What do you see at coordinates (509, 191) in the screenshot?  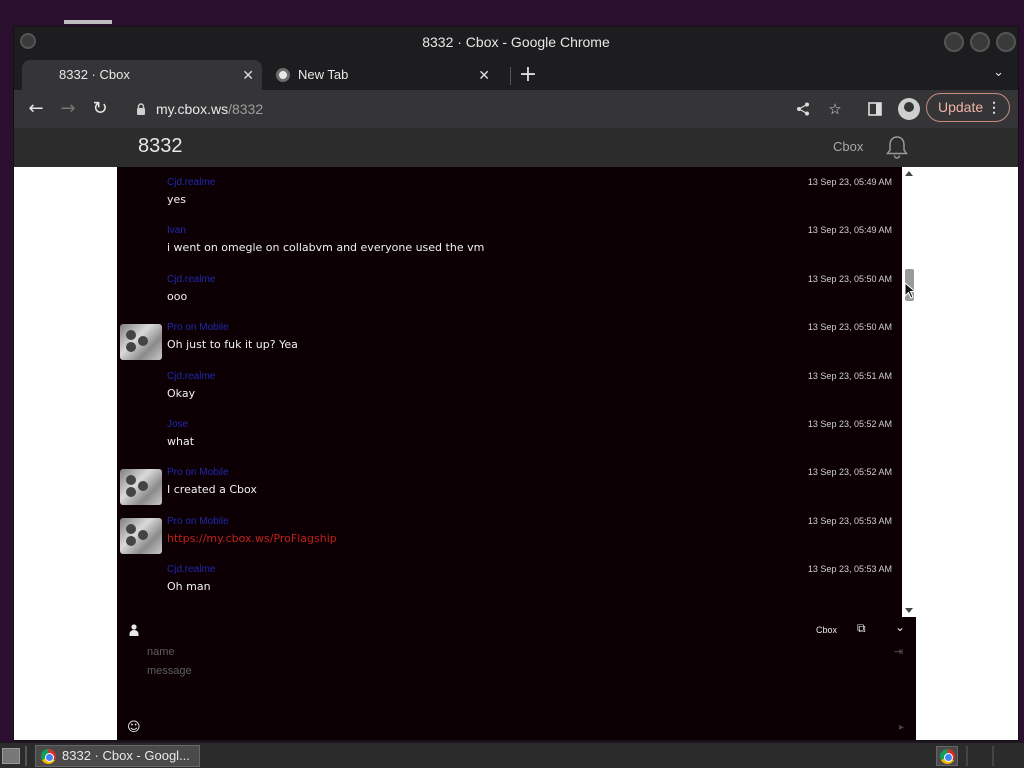 I see `message-row: Cjd.realme 13 Sep 23, 05:49 AM yes` at bounding box center [509, 191].